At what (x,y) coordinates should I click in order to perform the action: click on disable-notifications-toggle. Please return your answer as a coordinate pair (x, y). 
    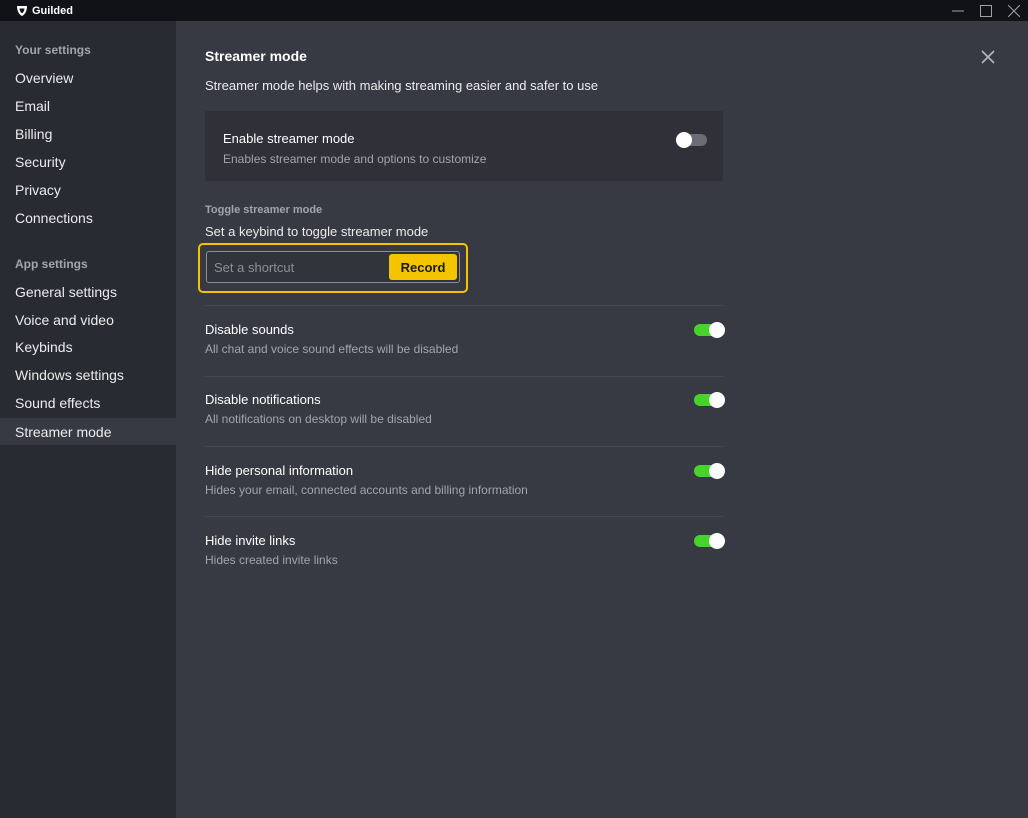
    Looking at the image, I should click on (709, 400).